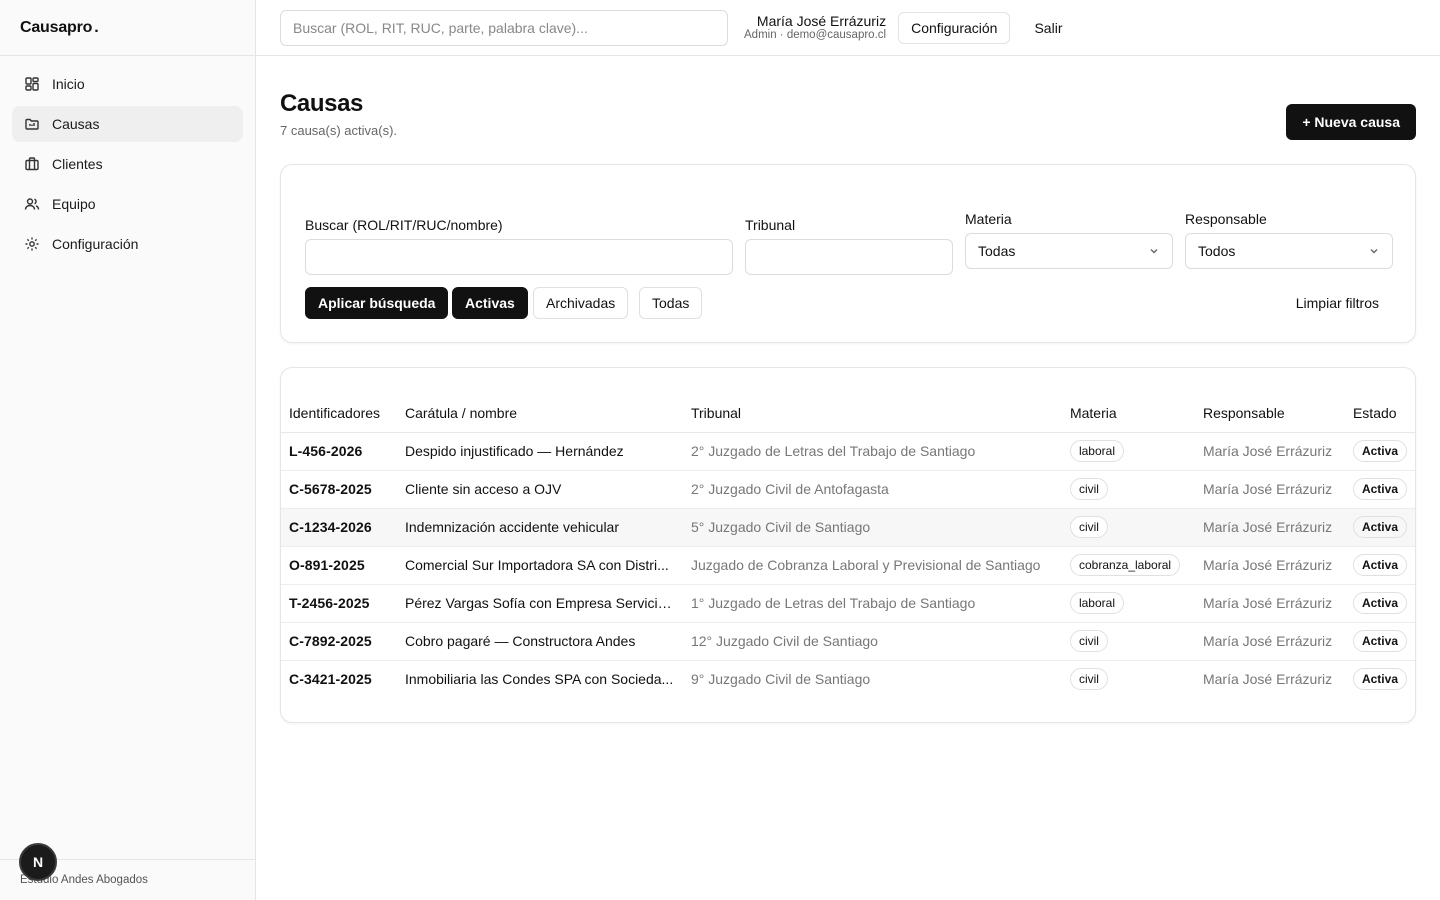 Image resolution: width=1440 pixels, height=900 pixels. I want to click on global-search-input, so click(504, 27).